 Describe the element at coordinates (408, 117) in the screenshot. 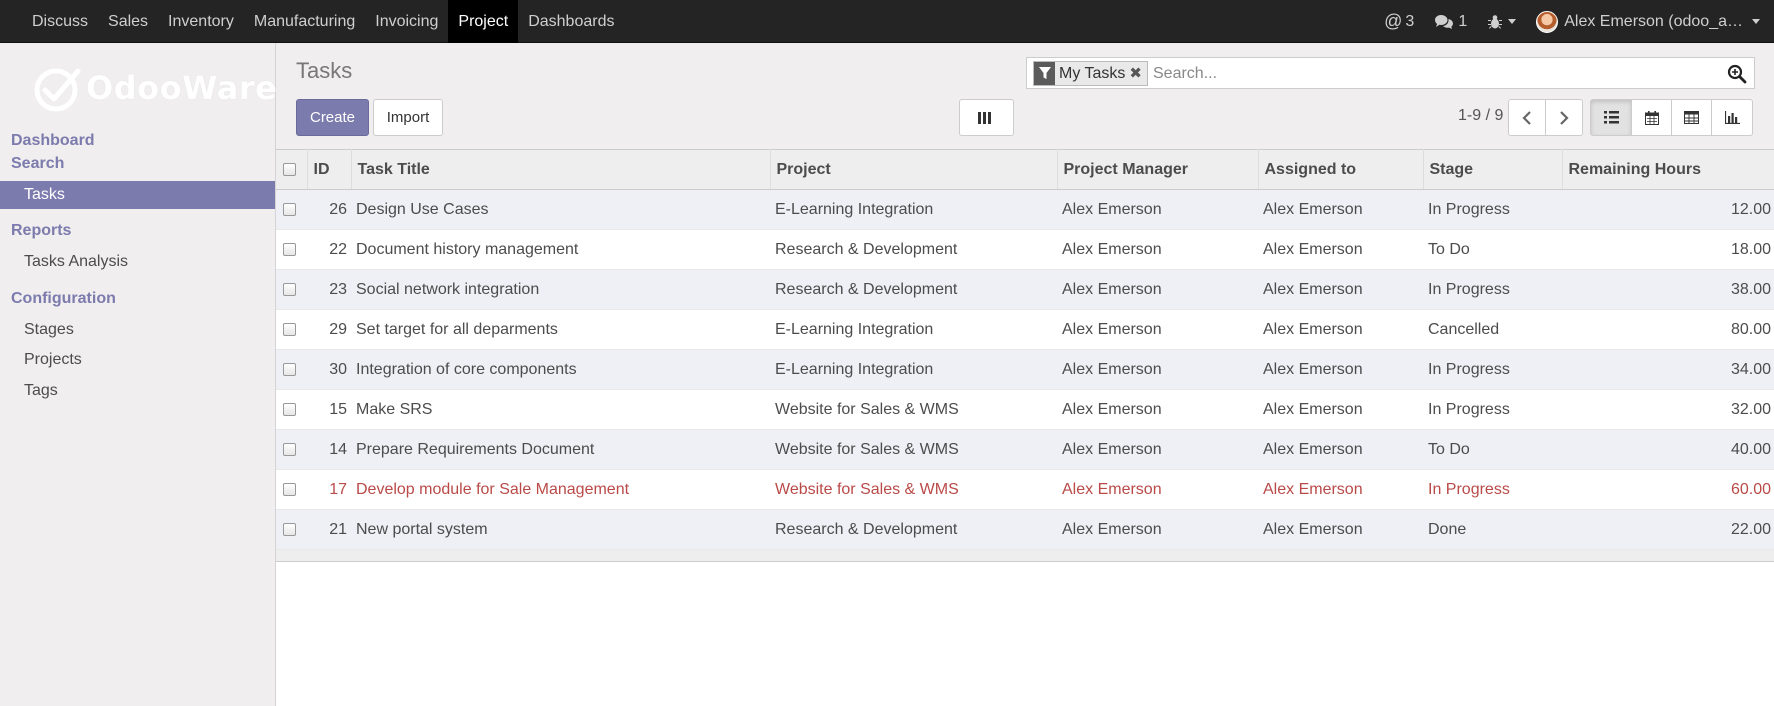

I see `import-button: Import` at that location.